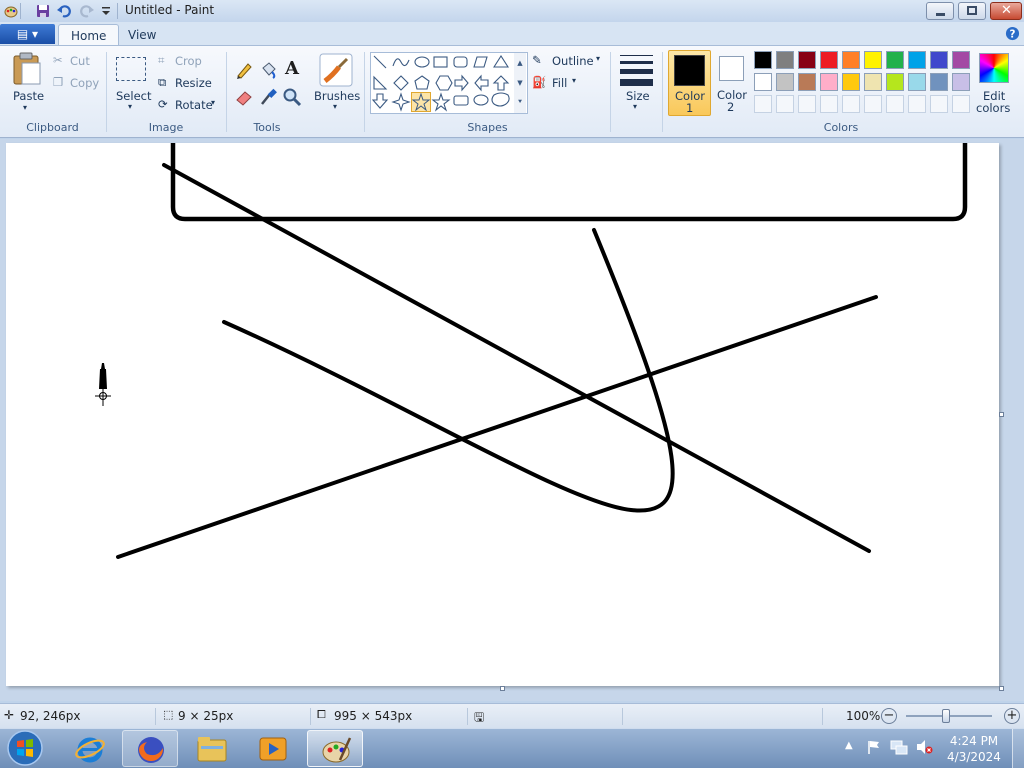  What do you see at coordinates (899, 747) in the screenshot?
I see `network-icon` at bounding box center [899, 747].